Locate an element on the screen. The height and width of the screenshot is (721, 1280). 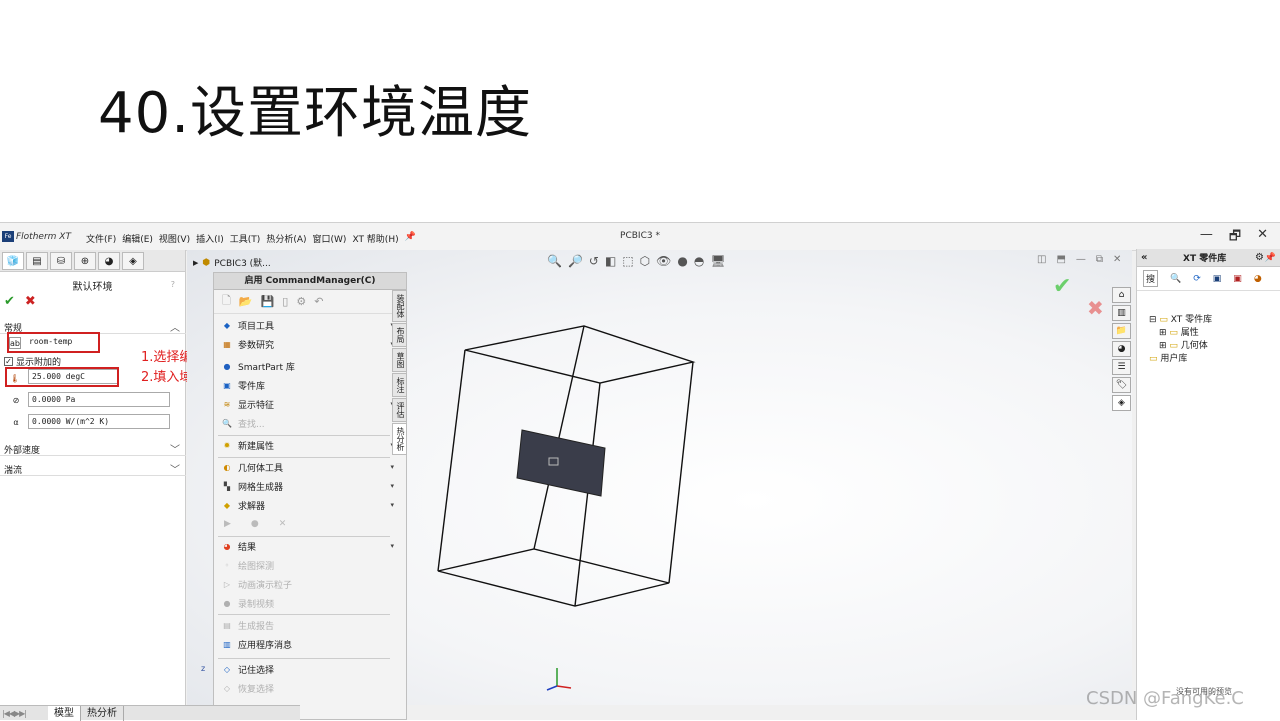
tab-evaluate: 评估 is located at coordinates (399, 410).